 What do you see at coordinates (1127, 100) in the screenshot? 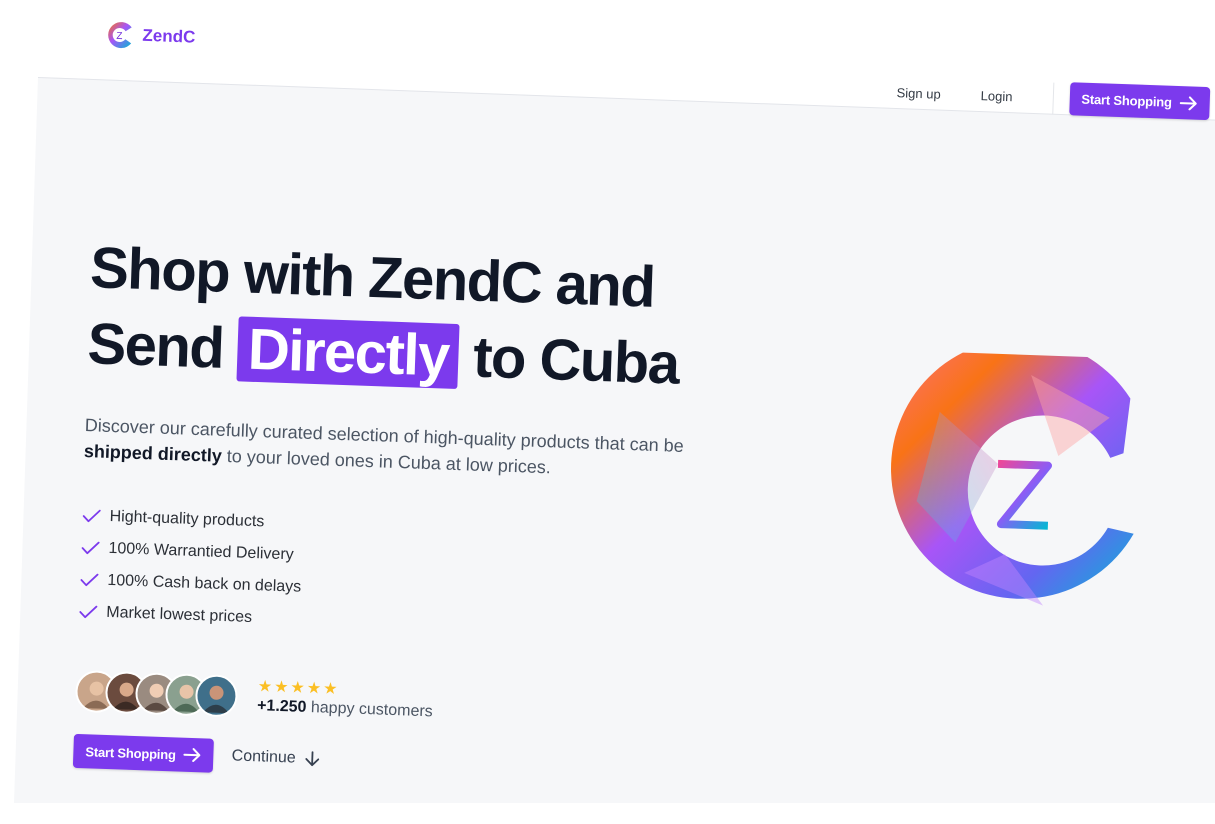
I see `header-start-shopping-label: Start Shopping` at bounding box center [1127, 100].